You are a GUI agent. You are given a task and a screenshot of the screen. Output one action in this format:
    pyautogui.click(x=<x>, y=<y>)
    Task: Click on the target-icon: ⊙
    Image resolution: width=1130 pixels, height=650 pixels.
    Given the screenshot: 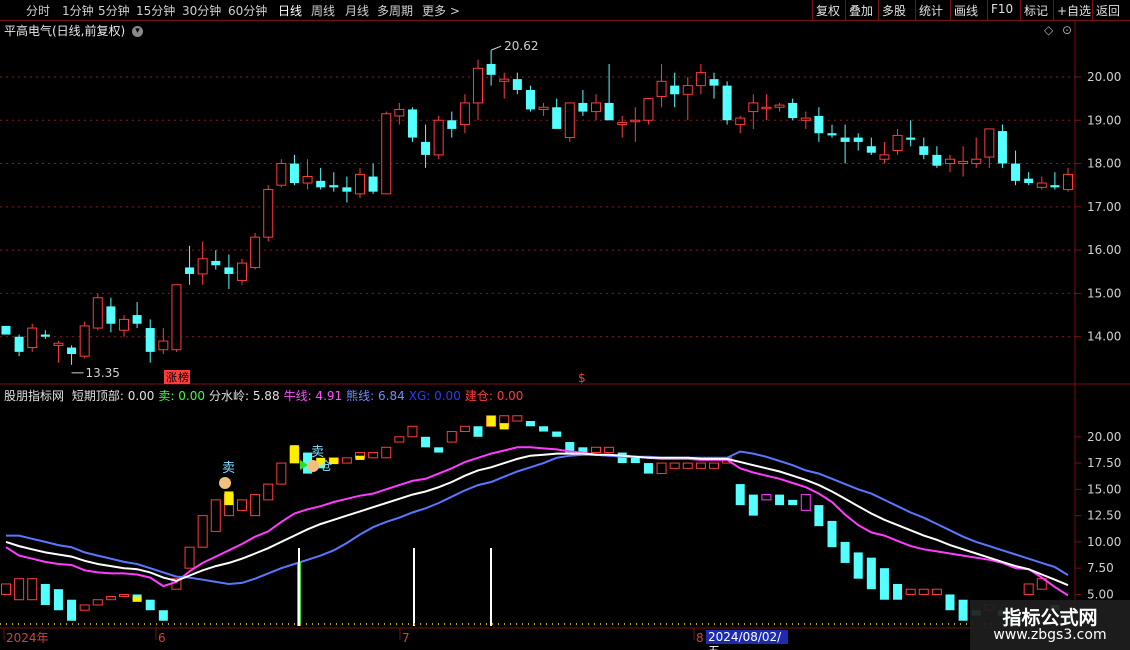 What is the action you would take?
    pyautogui.click(x=1067, y=30)
    